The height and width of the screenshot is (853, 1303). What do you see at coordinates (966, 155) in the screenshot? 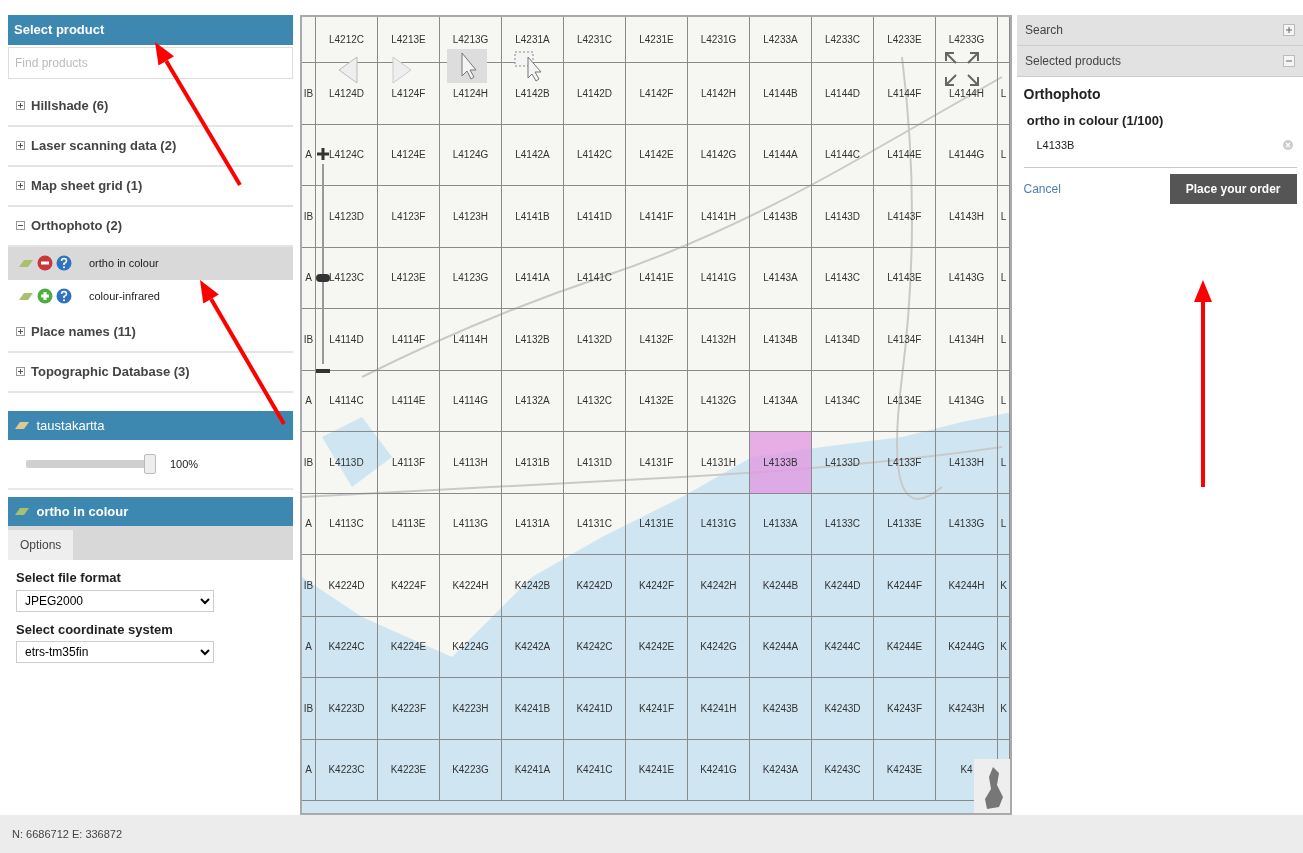
I see `map-sheet-cell: L4144G` at bounding box center [966, 155].